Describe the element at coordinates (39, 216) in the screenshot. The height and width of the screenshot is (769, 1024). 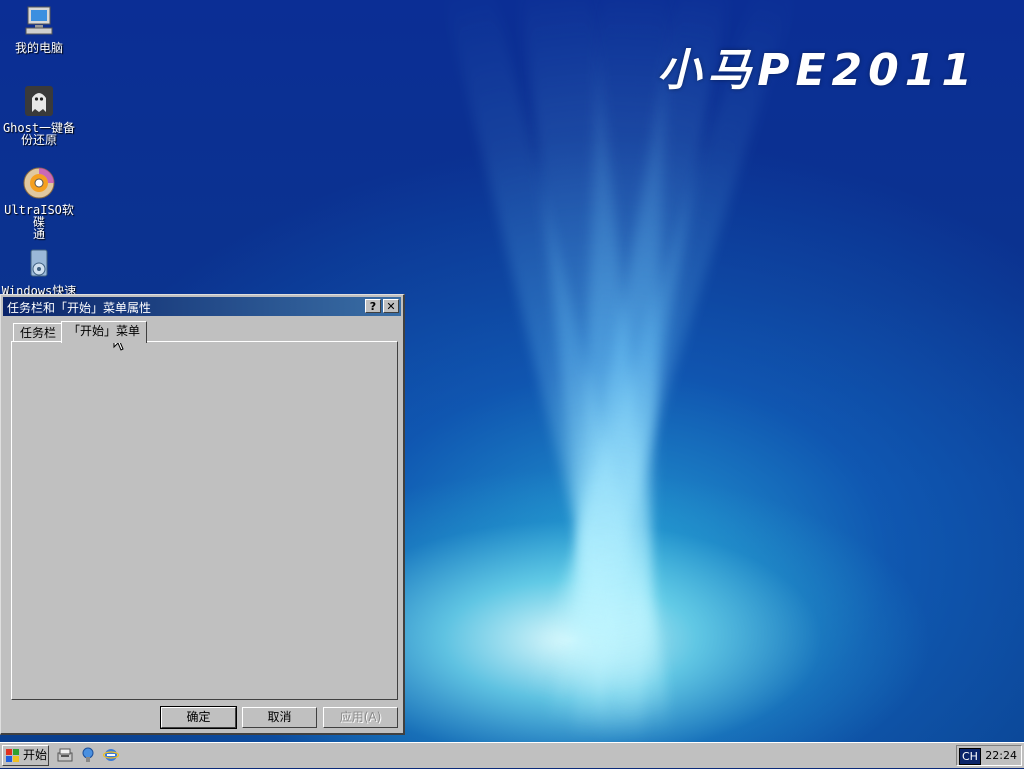
I see `icon-label: UltraISO软碟` at that location.